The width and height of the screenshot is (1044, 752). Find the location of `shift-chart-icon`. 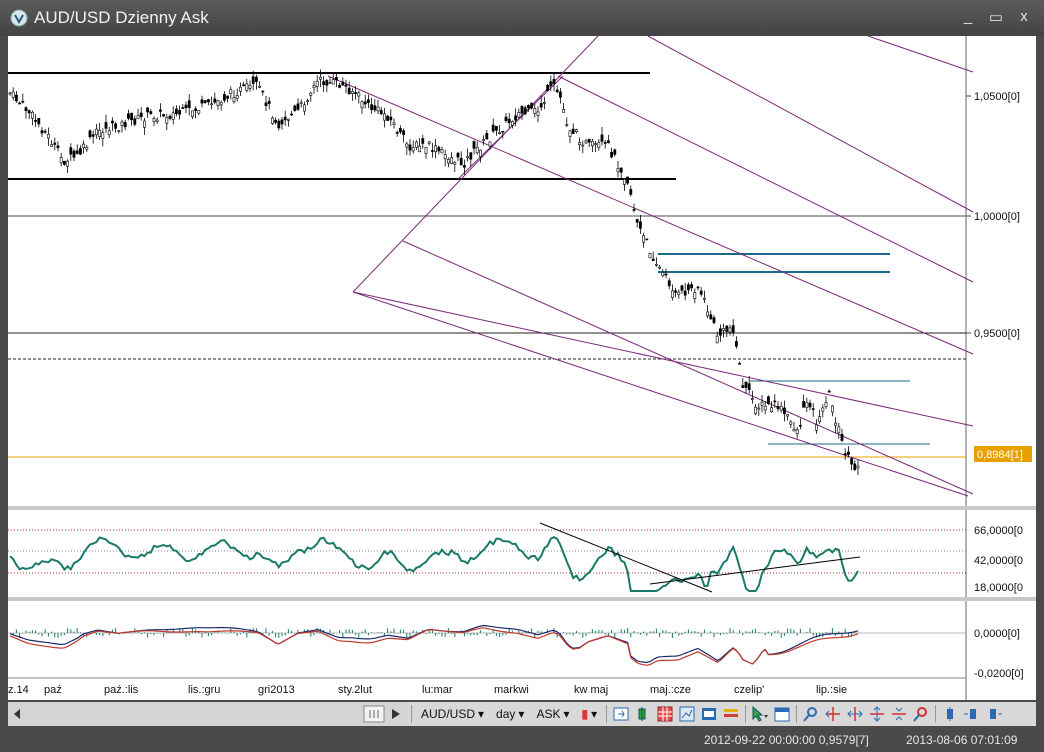

shift-chart-icon is located at coordinates (621, 714).